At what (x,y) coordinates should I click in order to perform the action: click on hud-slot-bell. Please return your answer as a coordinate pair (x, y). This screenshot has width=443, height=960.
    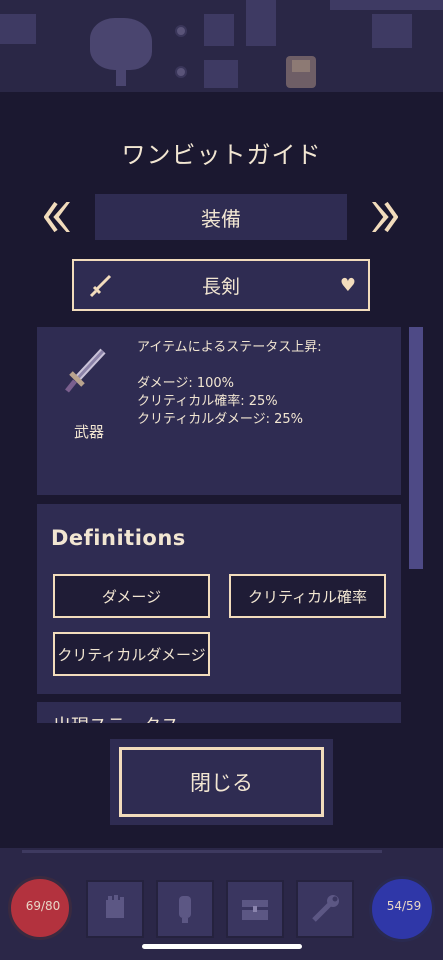
    Looking at the image, I should click on (185, 909).